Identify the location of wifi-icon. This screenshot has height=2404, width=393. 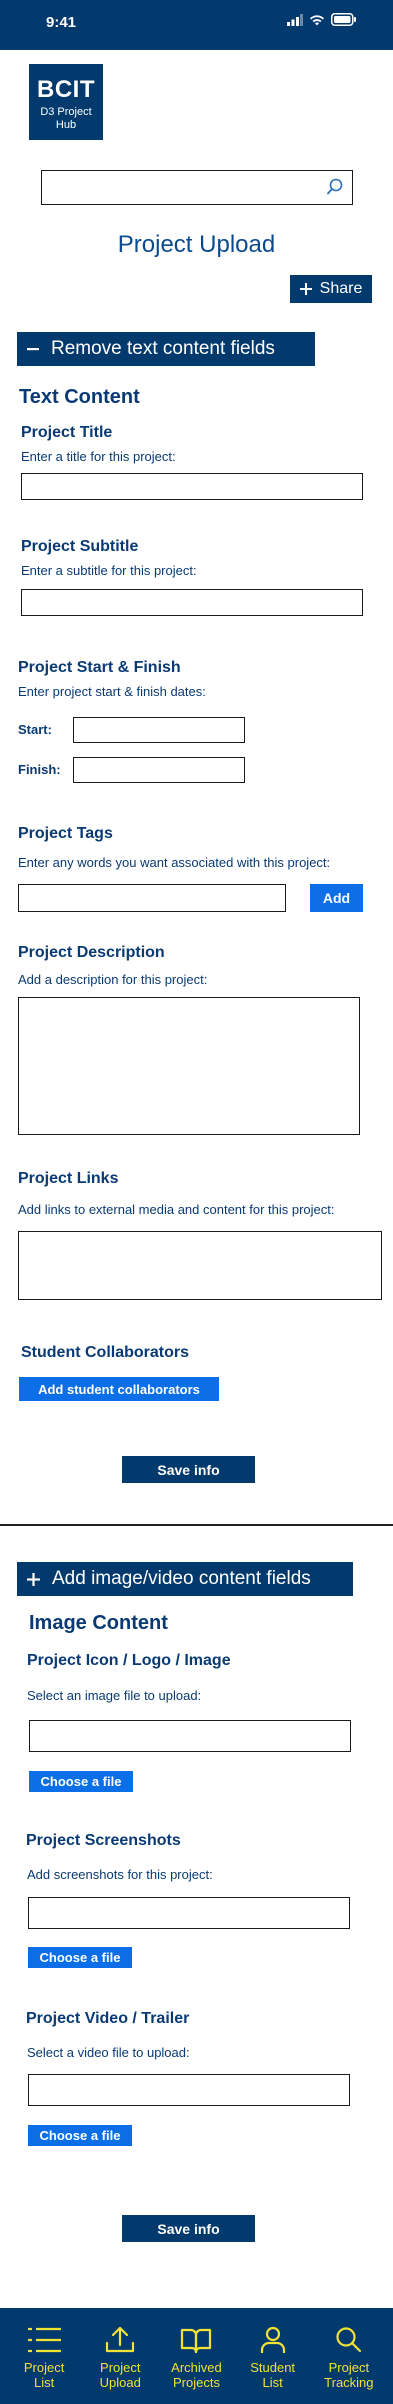
(317, 19).